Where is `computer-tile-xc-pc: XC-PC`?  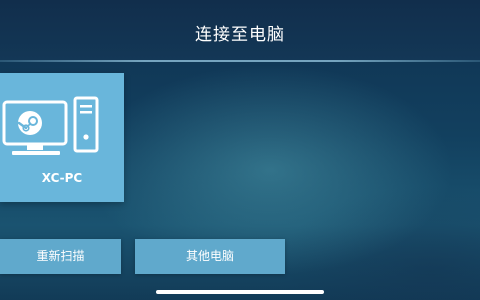
computer-tile-xc-pc: XC-PC is located at coordinates (62, 137).